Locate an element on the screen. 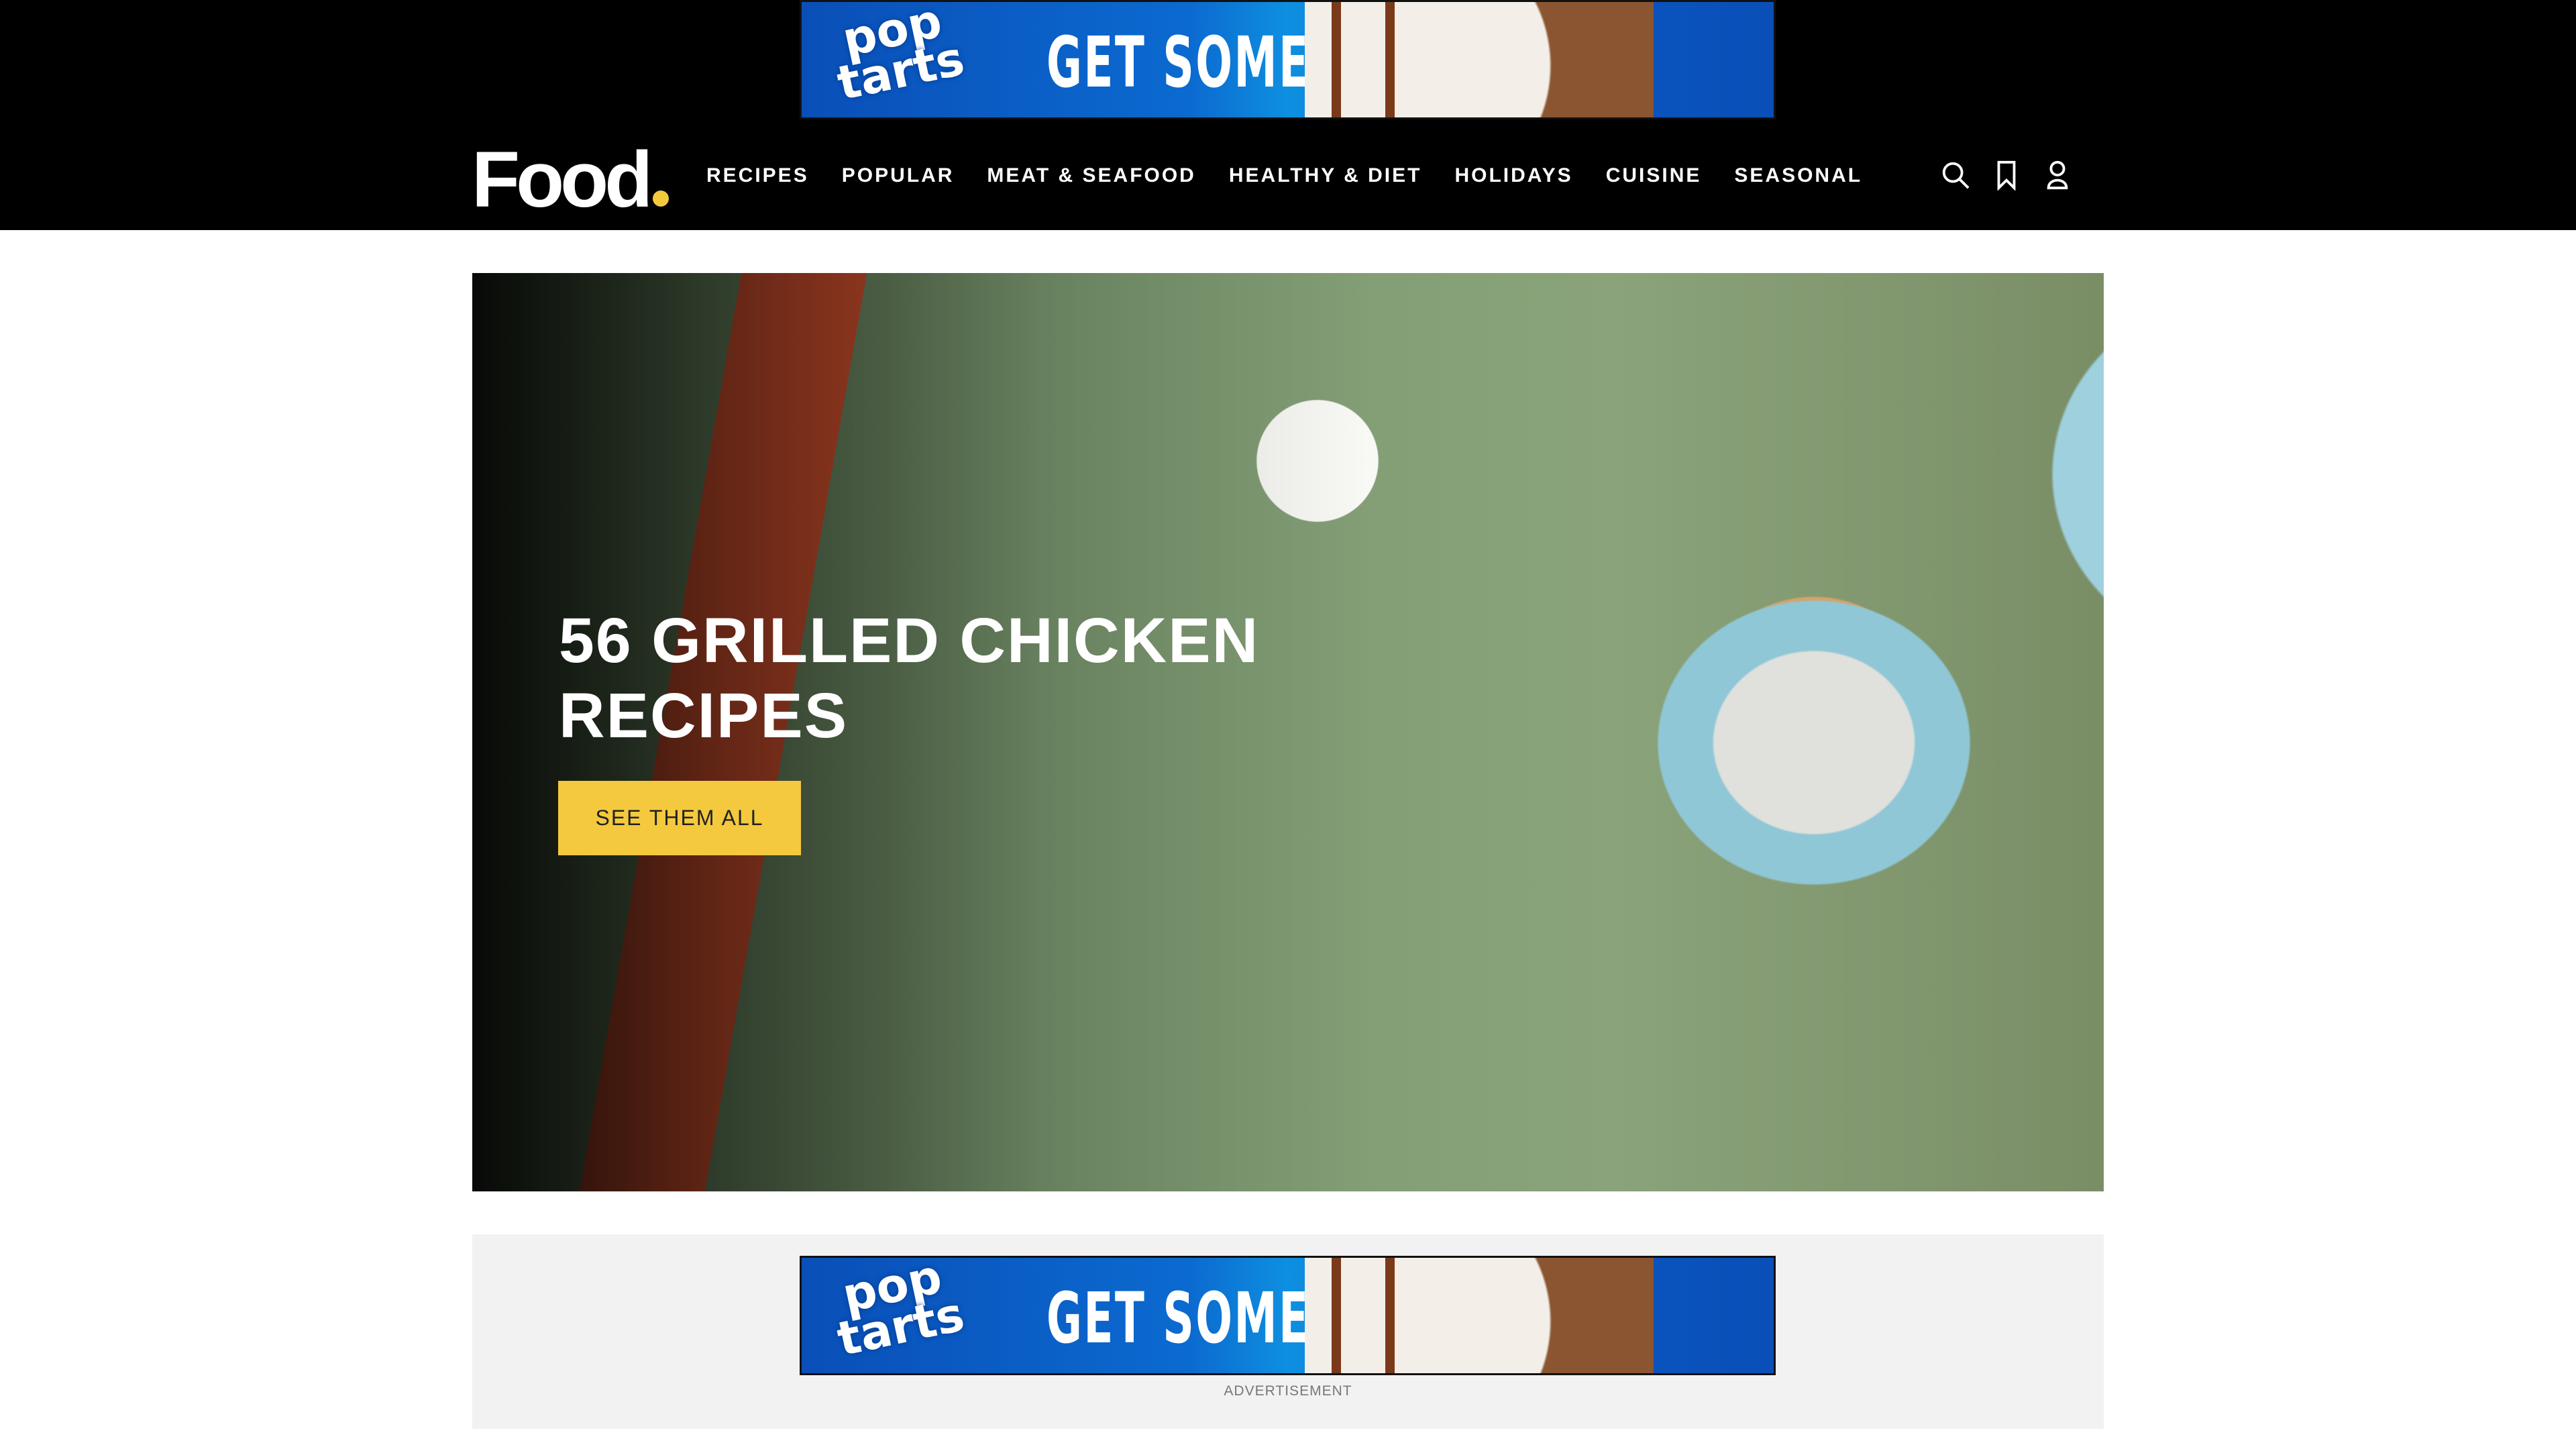 The height and width of the screenshot is (1449, 2576). logo-dot is located at coordinates (661, 199).